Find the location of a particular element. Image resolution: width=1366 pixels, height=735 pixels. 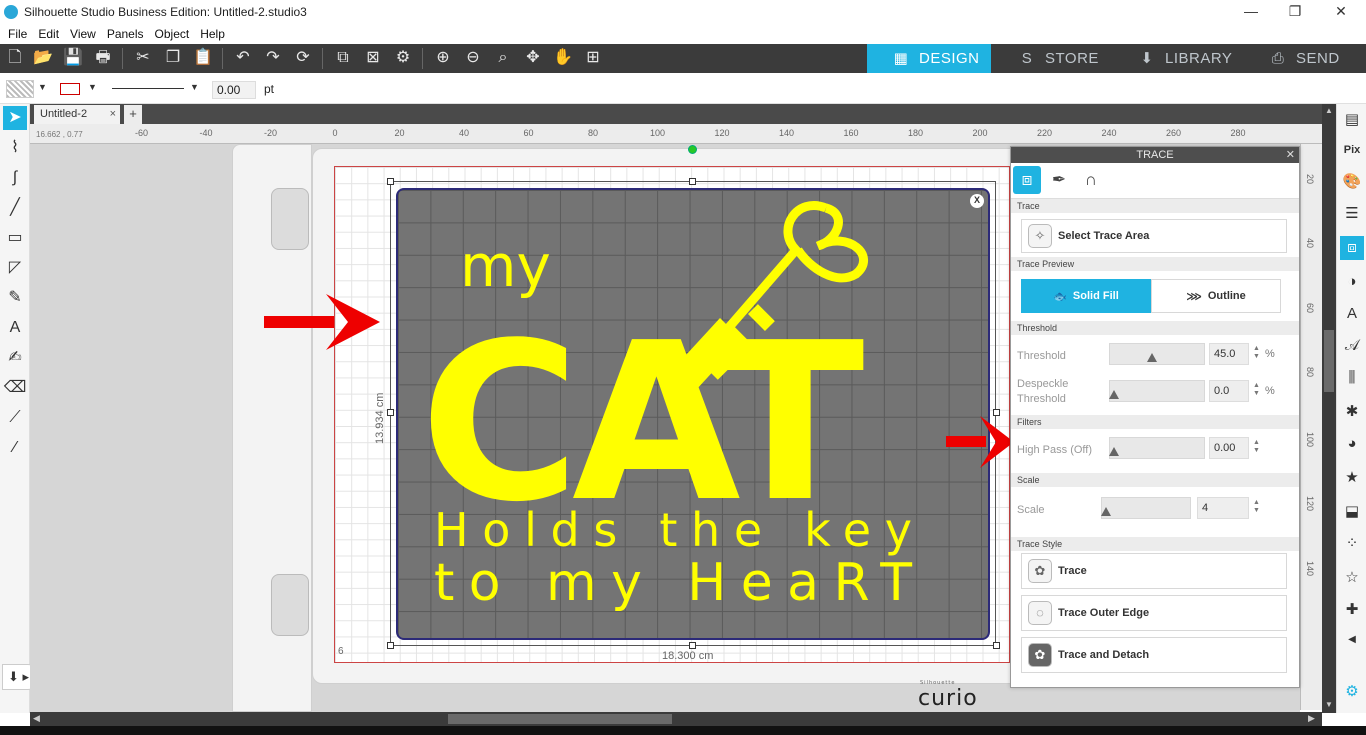

page-setup-icon: ▤ is located at coordinates (1352, 120).